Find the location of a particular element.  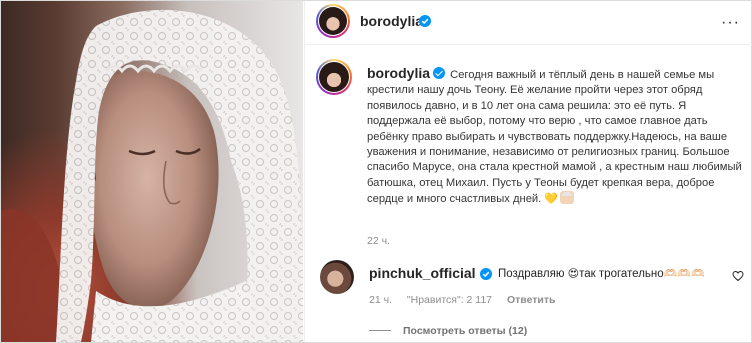

view-replies-button: Посмотреть ответы (12) is located at coordinates (448, 331).